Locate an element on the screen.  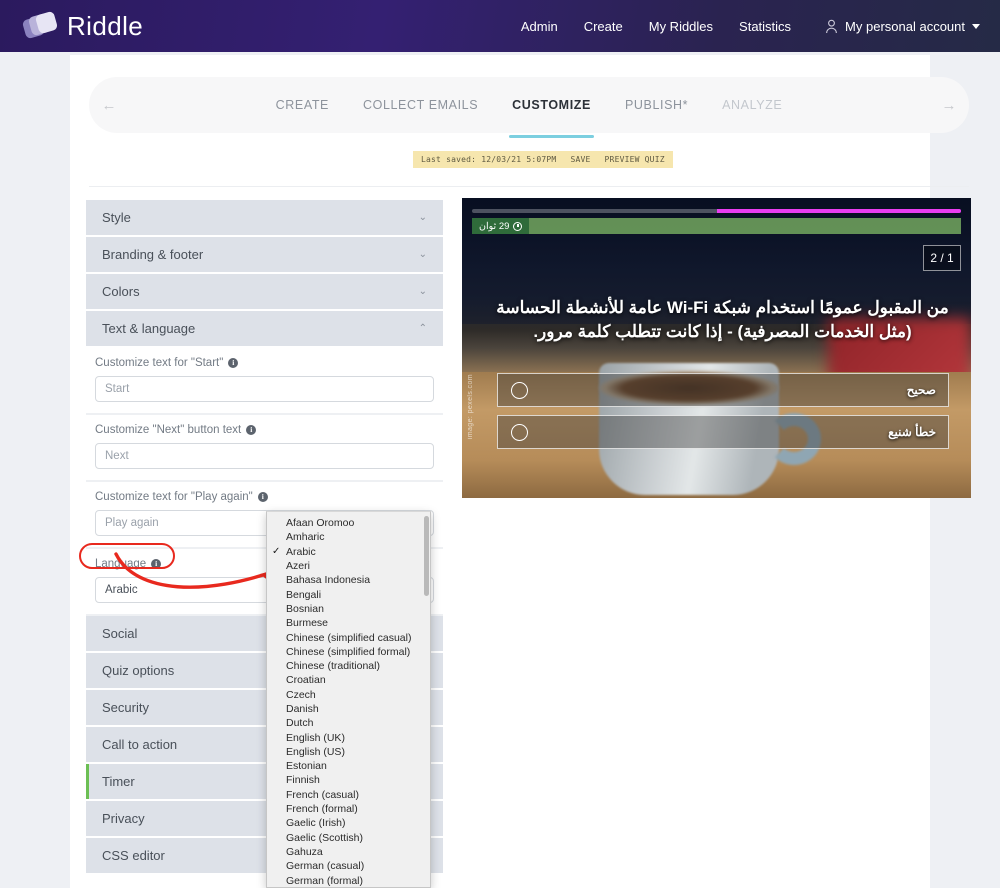
tab-customize: CUSTOMIZE is located at coordinates (551, 118).